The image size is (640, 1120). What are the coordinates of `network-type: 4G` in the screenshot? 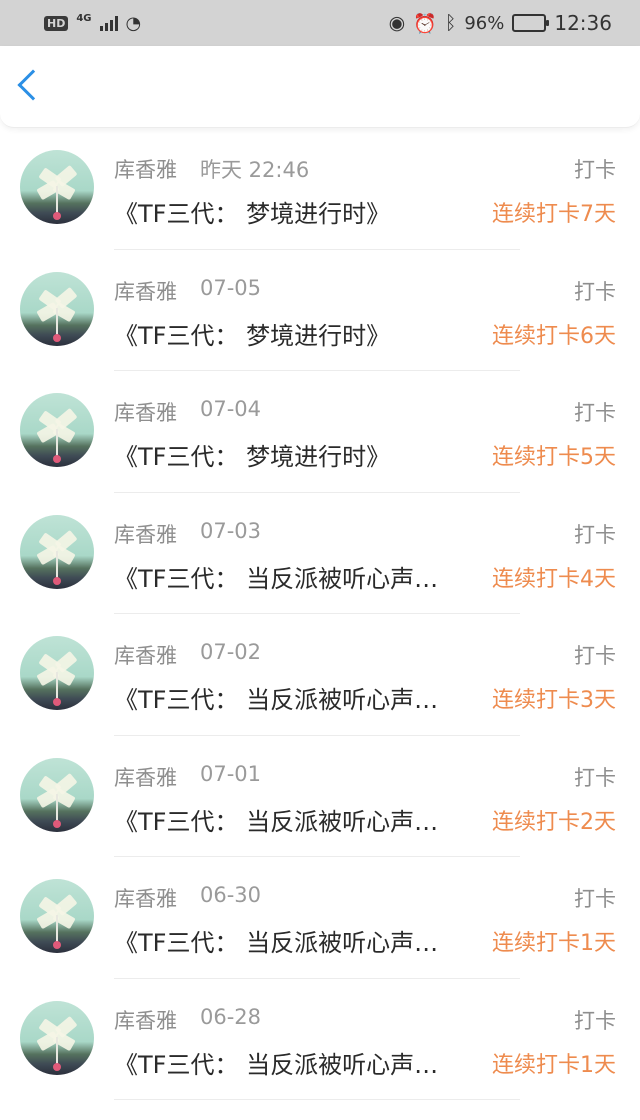 It's located at (84, 18).